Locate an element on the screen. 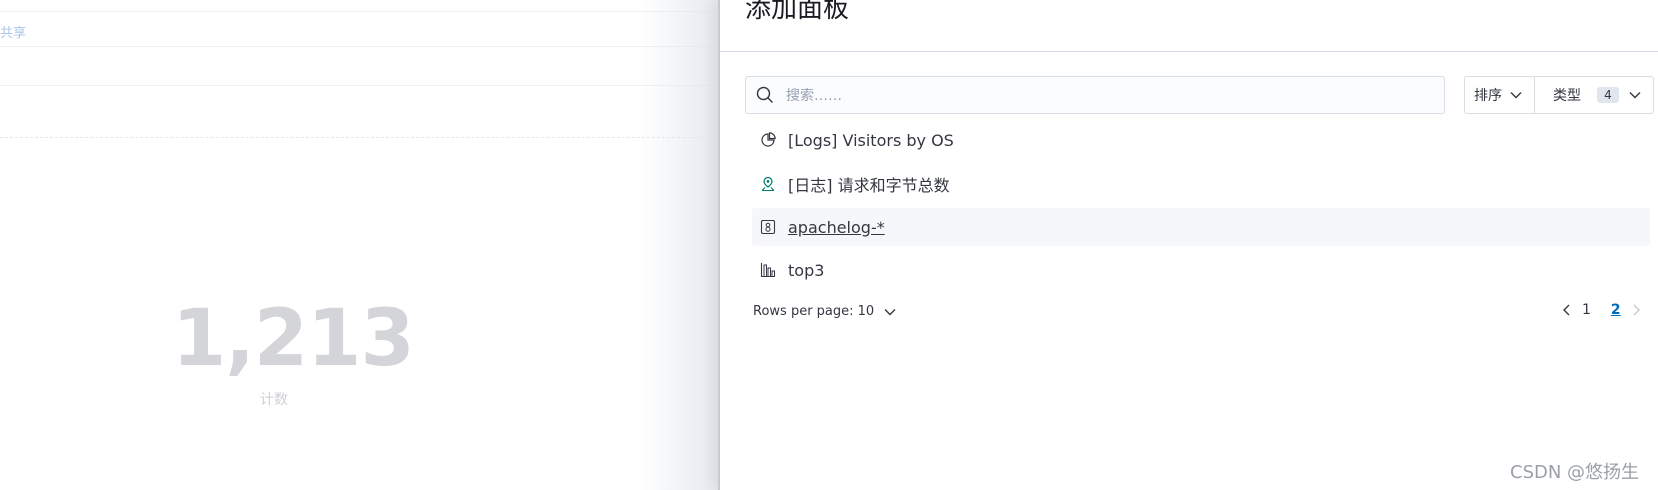 The image size is (1658, 490). sort-label: 排序 is located at coordinates (1488, 96).